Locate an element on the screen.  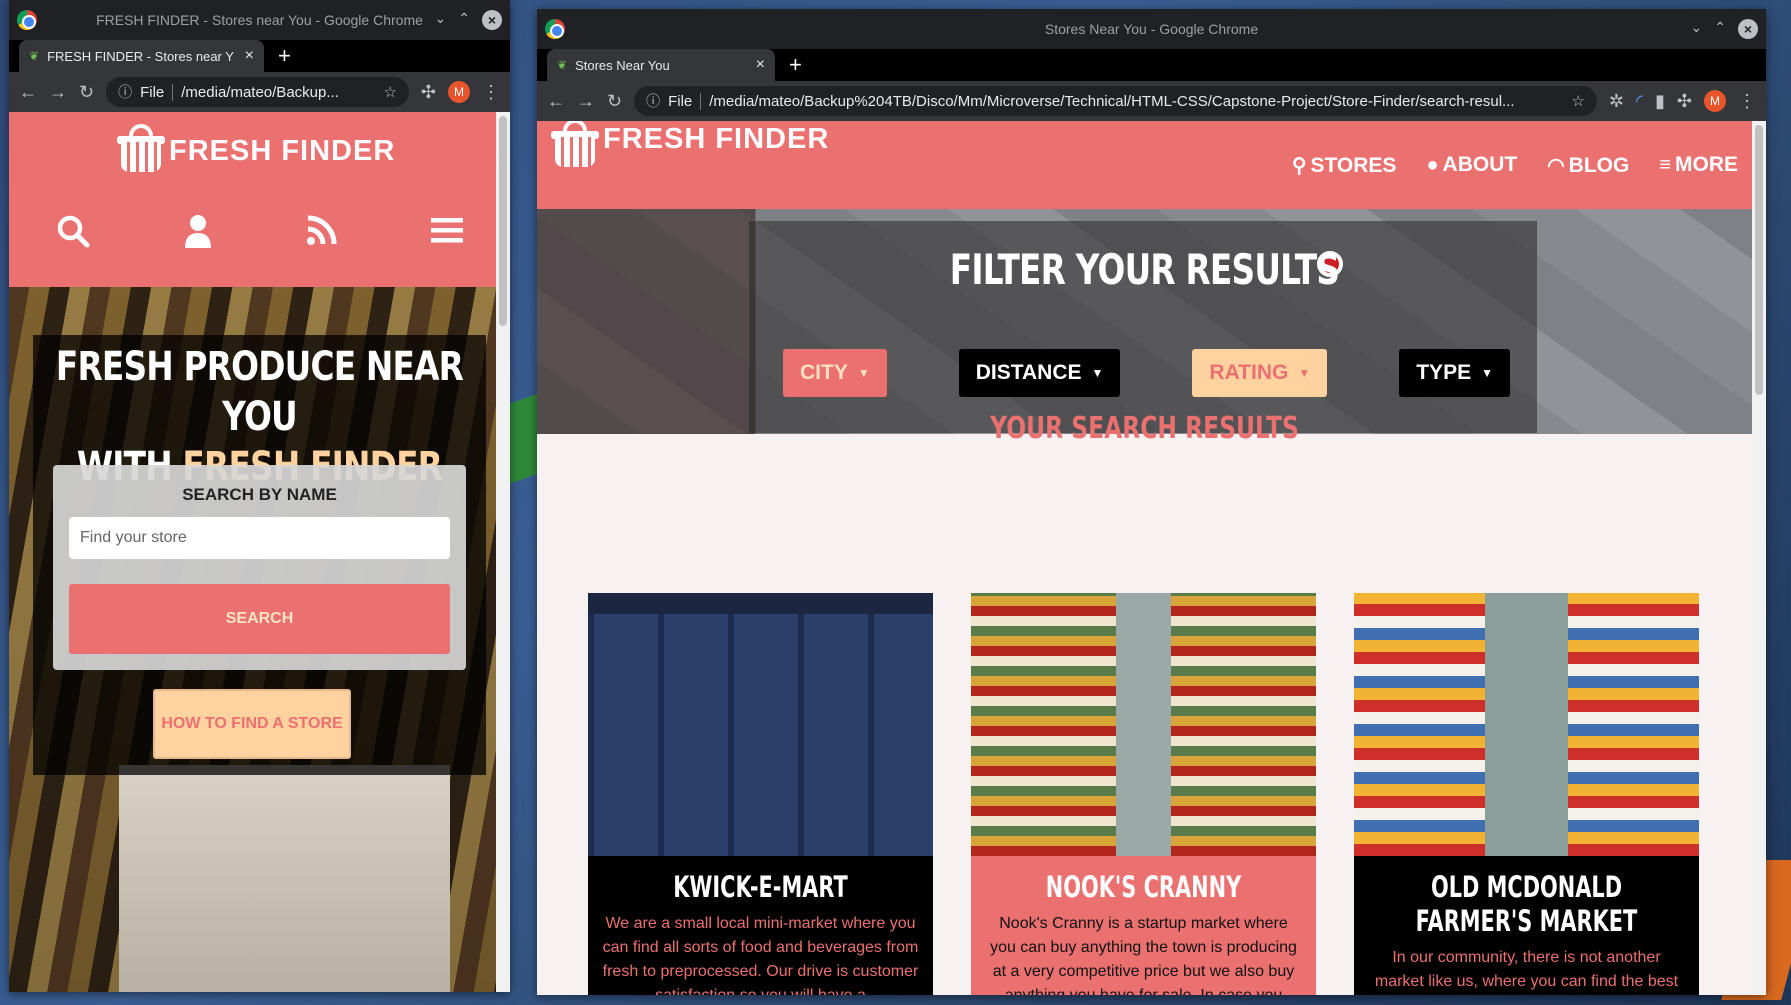
user-icon is located at coordinates (198, 235).